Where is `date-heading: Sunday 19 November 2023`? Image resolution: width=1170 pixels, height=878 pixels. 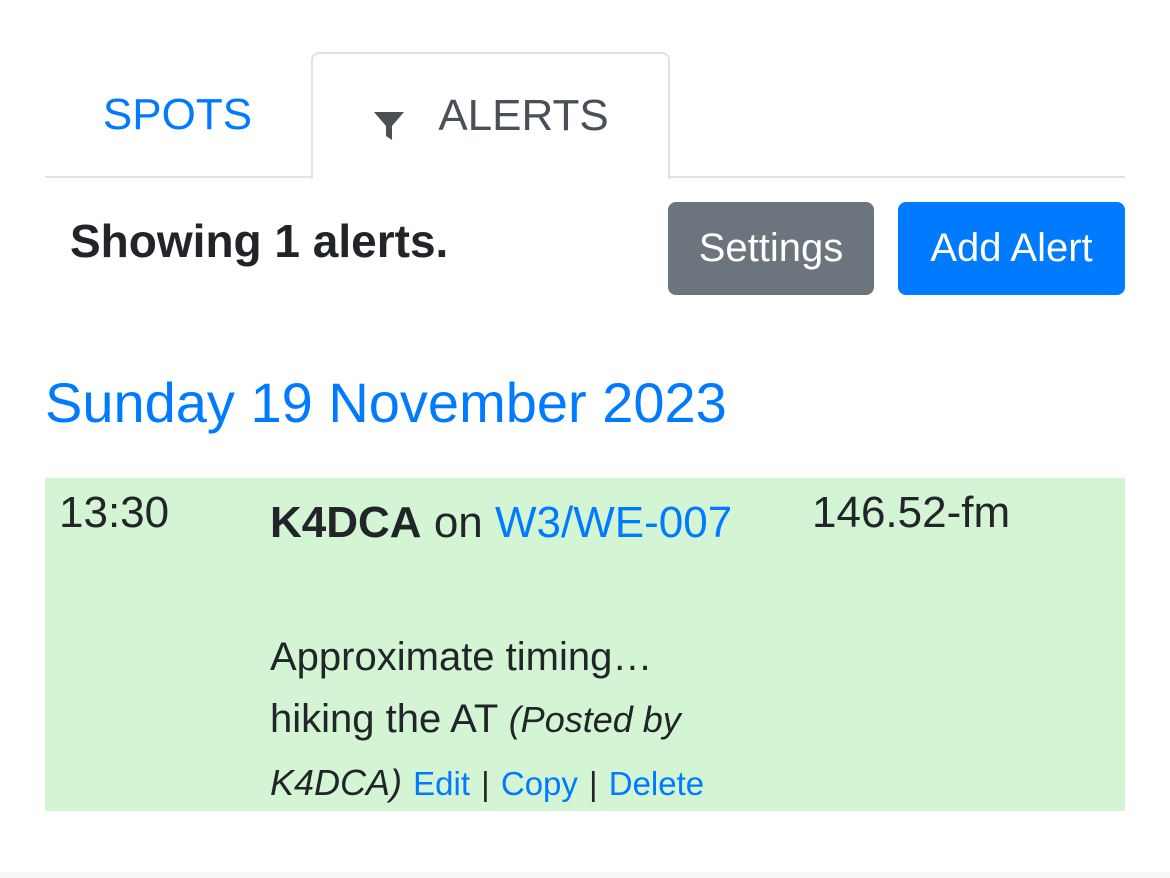 date-heading: Sunday 19 November 2023 is located at coordinates (386, 402).